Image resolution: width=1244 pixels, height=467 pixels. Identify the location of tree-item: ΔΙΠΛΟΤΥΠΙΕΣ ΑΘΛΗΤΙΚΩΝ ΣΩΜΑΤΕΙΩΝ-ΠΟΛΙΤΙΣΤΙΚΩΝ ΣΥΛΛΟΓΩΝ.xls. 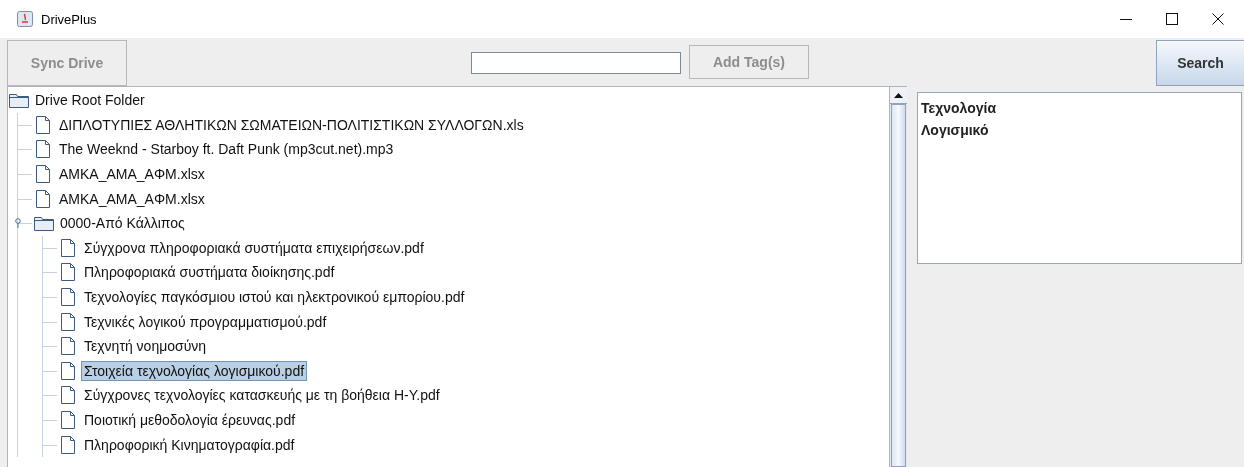
(291, 124).